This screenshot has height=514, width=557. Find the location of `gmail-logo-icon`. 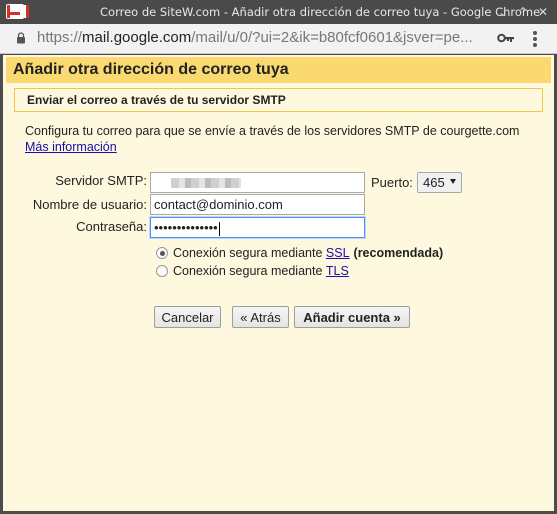

gmail-logo-icon is located at coordinates (17, 11).